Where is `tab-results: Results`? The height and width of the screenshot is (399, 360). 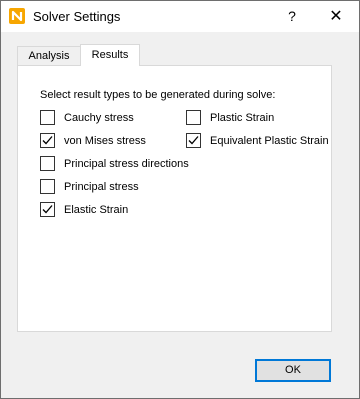 tab-results: Results is located at coordinates (110, 55).